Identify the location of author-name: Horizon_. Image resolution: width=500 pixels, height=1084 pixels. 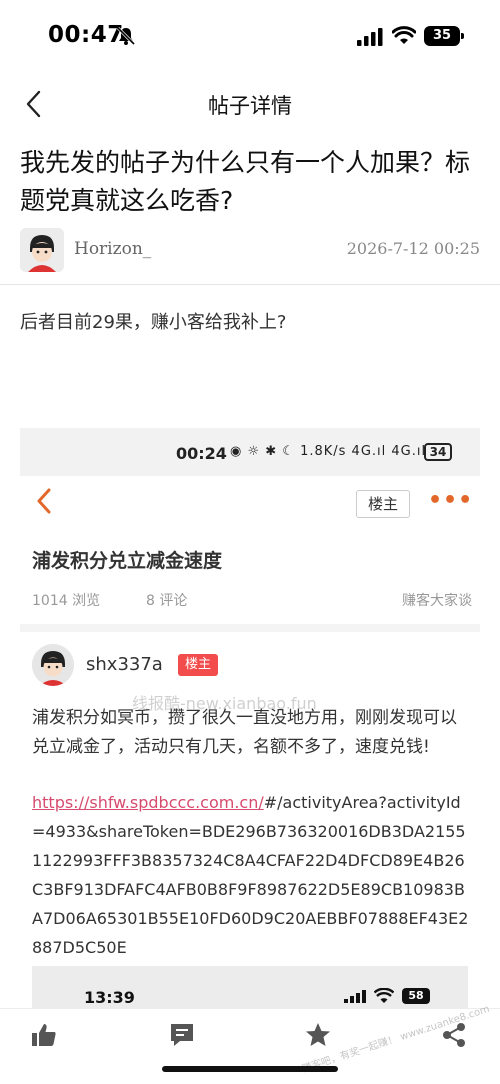
(112, 249).